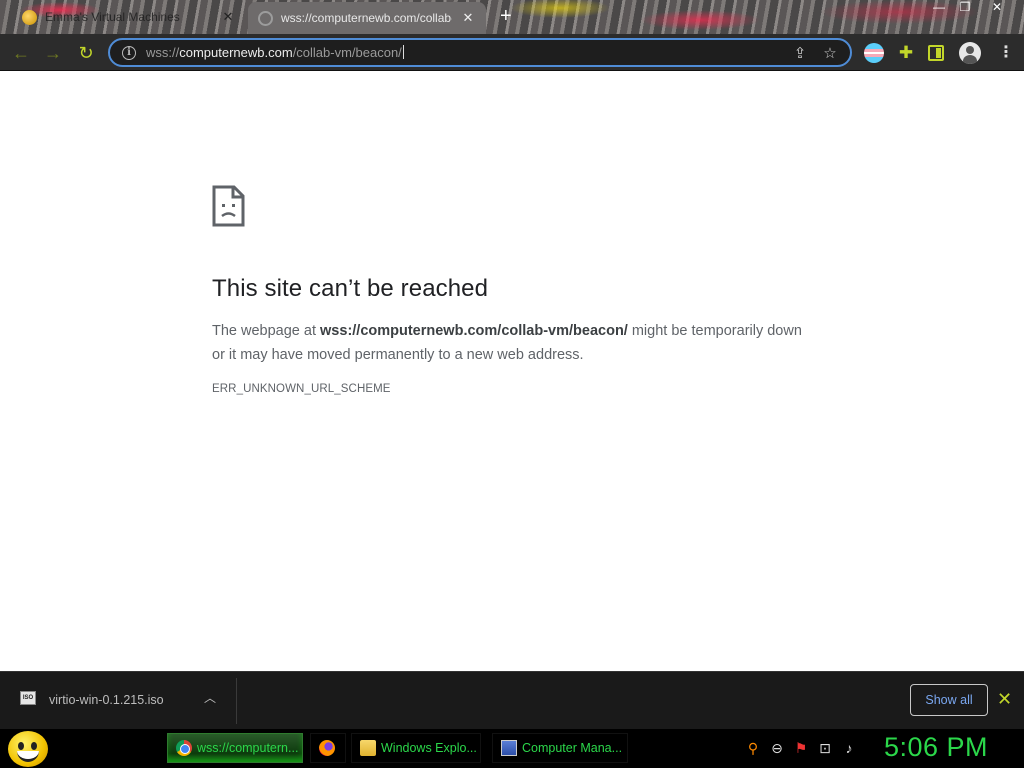 This screenshot has width=1024, height=768. Describe the element at coordinates (936, 747) in the screenshot. I see `taskbar-clock: 5:06 PM` at that location.